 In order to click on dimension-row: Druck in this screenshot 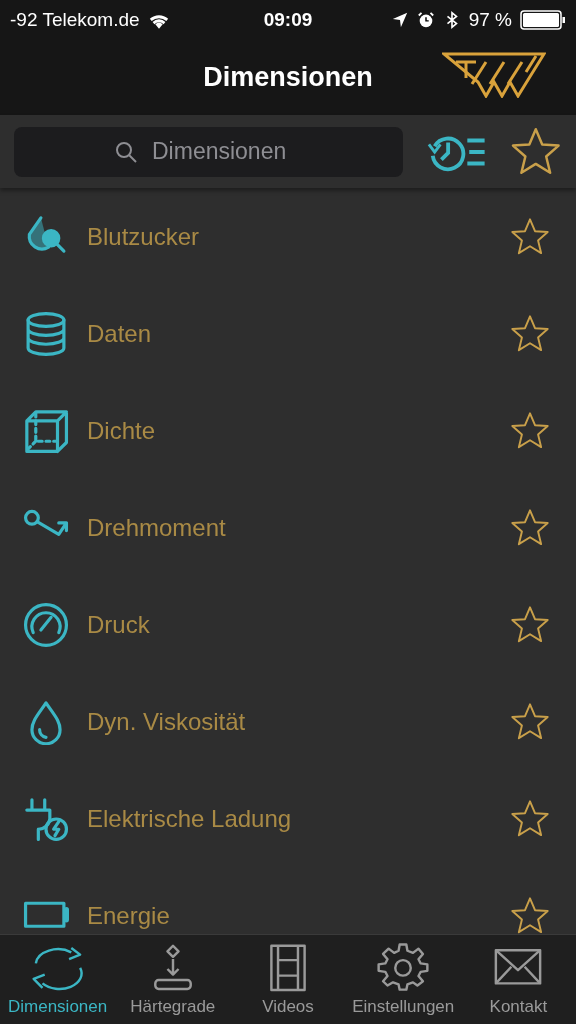, I will do `click(288, 624)`.